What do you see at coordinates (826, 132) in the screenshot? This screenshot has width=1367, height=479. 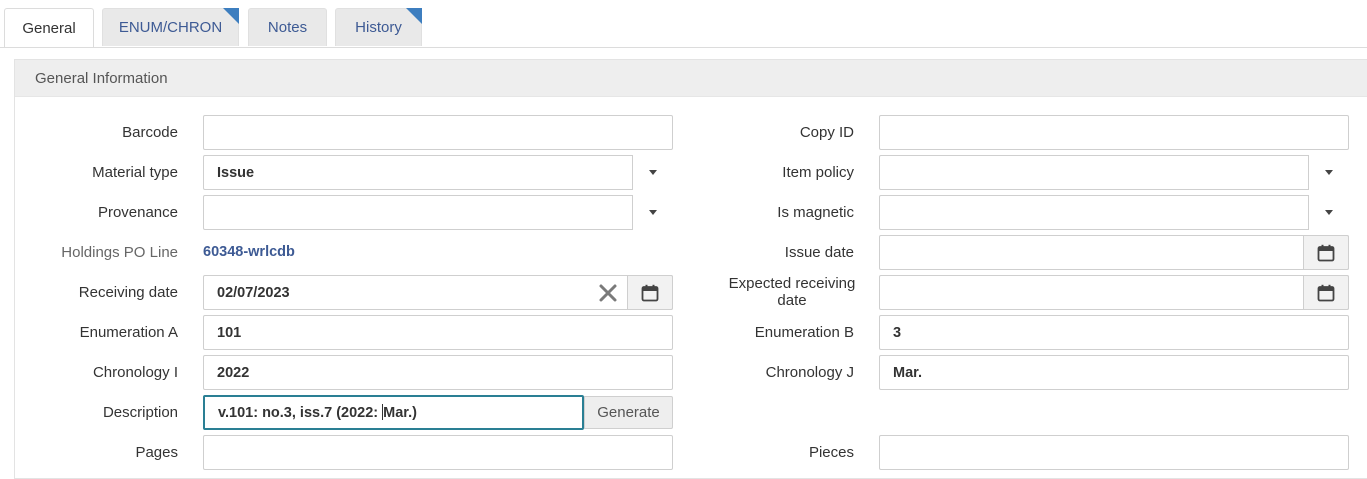 I see `copy-id-label: Copy ID` at bounding box center [826, 132].